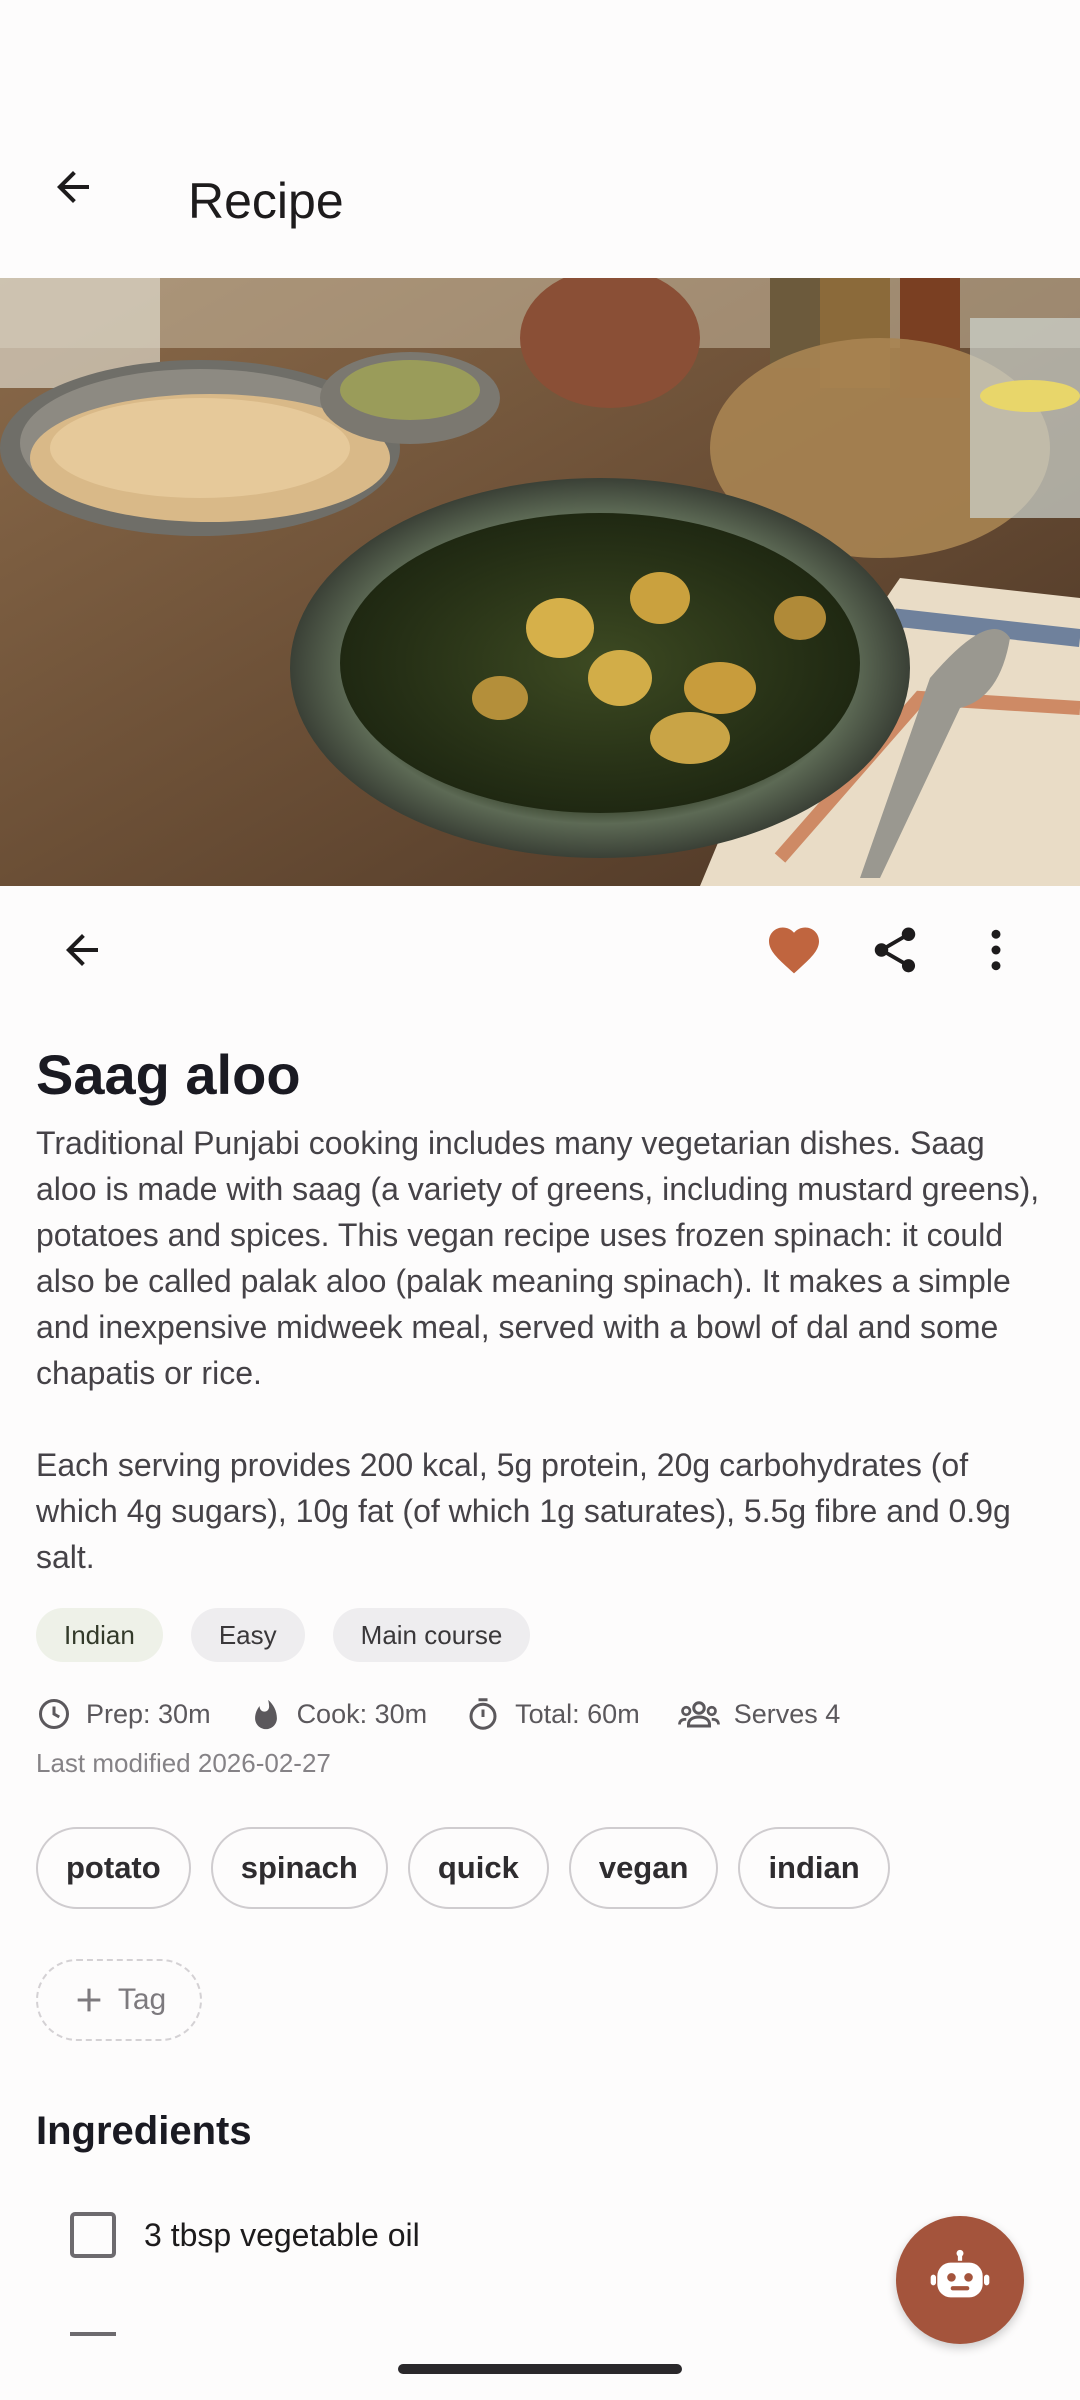 Image resolution: width=1080 pixels, height=2400 pixels. I want to click on plus-icon, so click(89, 2000).